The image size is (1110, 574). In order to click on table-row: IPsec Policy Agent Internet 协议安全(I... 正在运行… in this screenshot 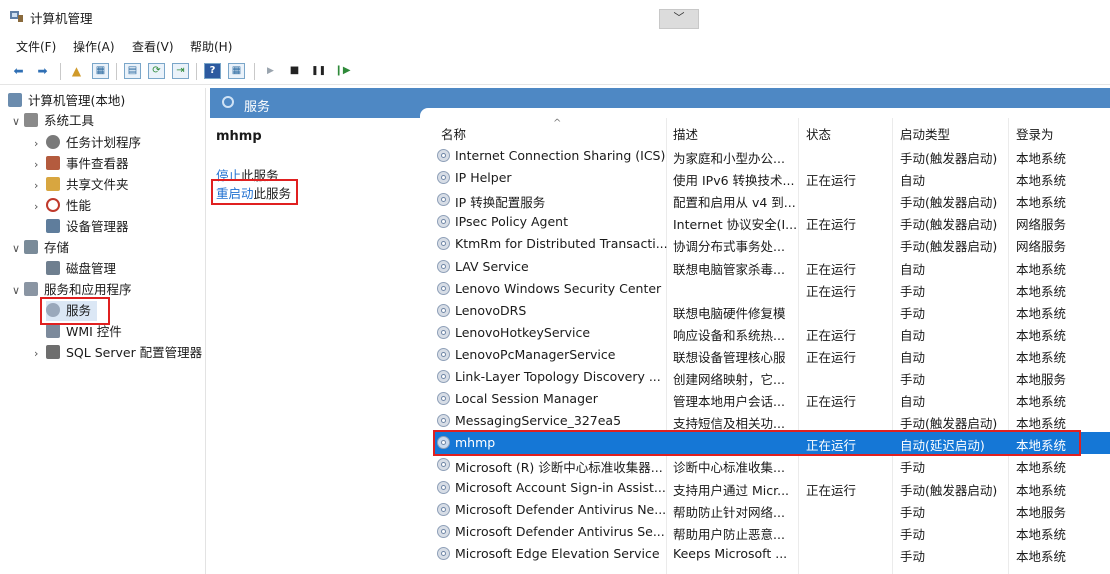, I will do `click(771, 222)`.